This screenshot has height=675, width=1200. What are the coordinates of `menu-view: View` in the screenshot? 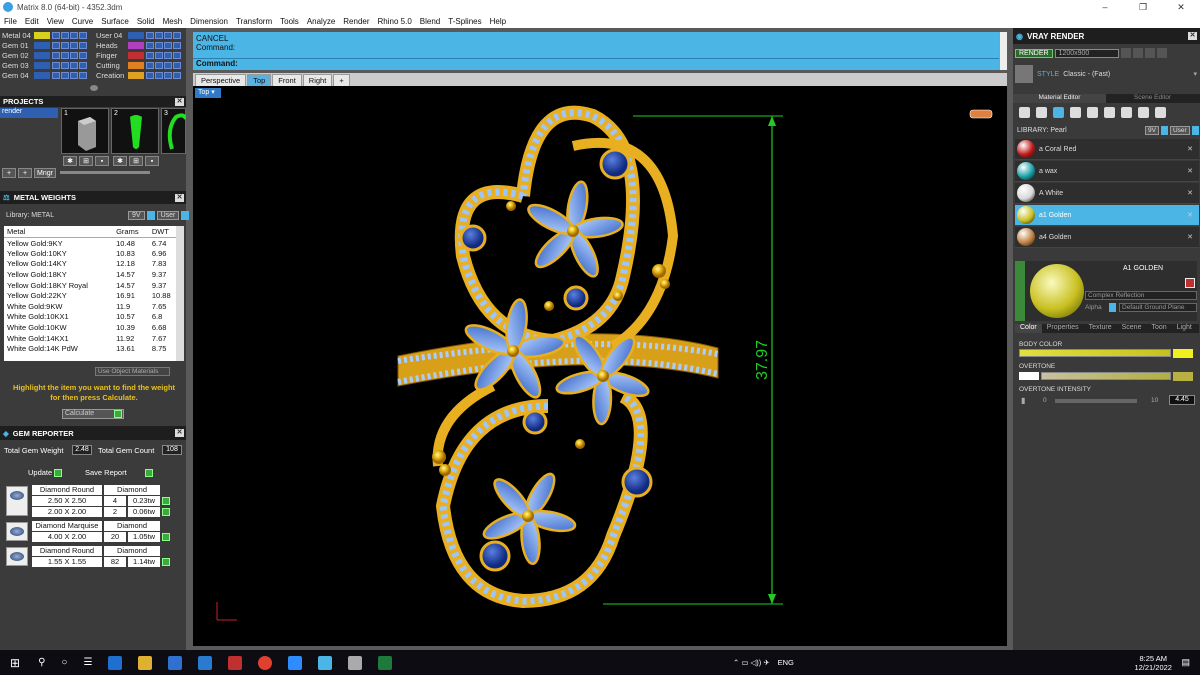 It's located at (55, 21).